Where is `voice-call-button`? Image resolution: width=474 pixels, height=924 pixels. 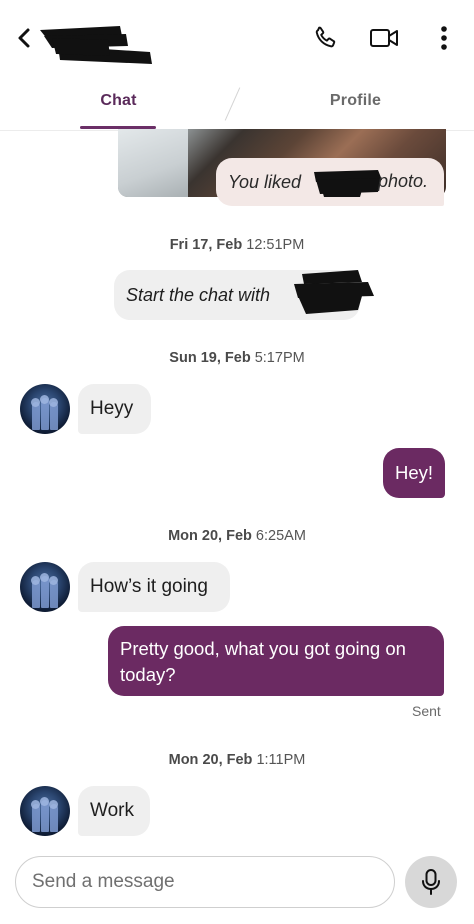
voice-call-button is located at coordinates (325, 38).